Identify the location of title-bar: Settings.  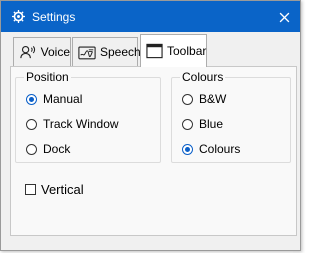
(150, 16).